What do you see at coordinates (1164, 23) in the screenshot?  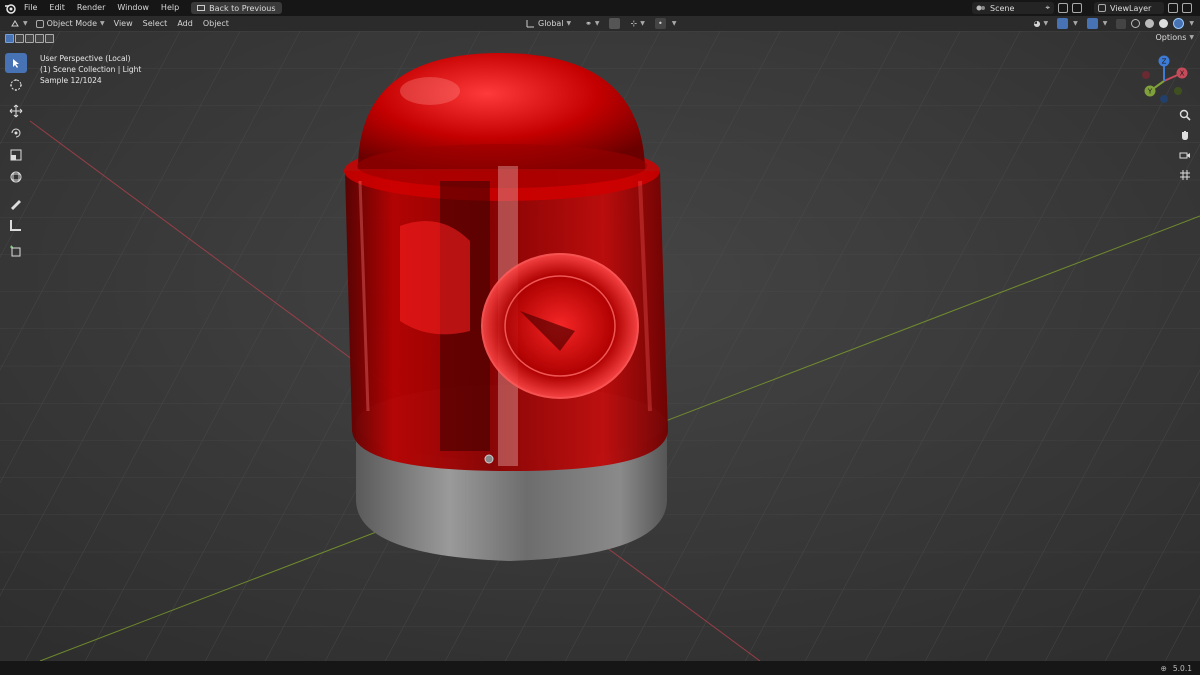 I see `material-shading-icon` at bounding box center [1164, 23].